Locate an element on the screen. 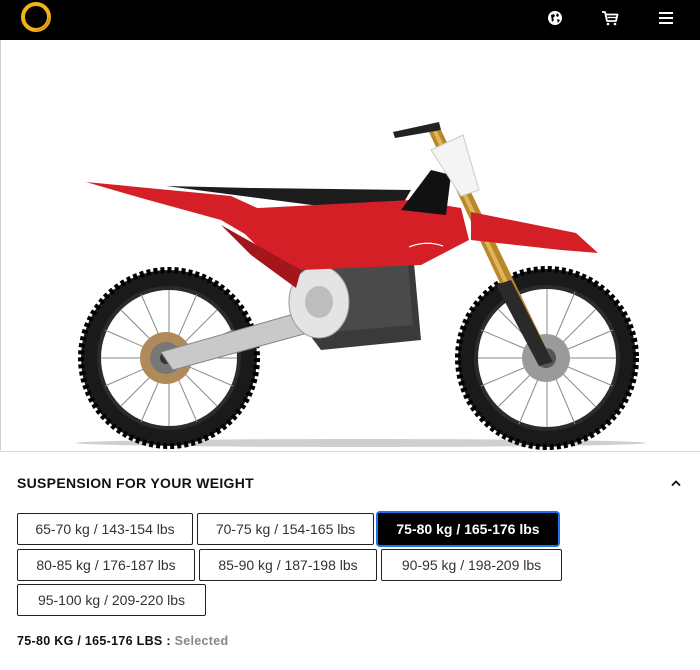 The width and height of the screenshot is (700, 670). chevron-up-icon is located at coordinates (676, 483).